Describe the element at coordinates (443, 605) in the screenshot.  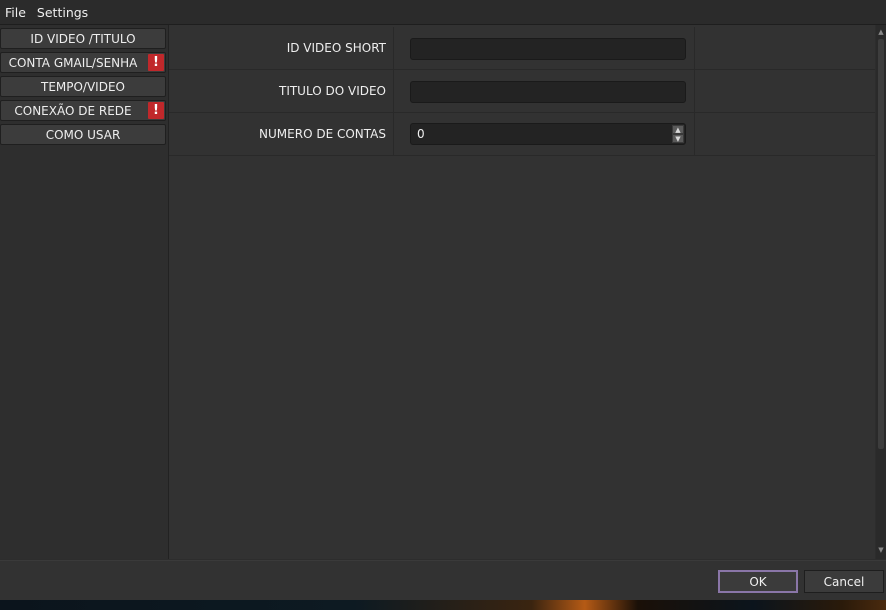
I see `background-wallpaper` at that location.